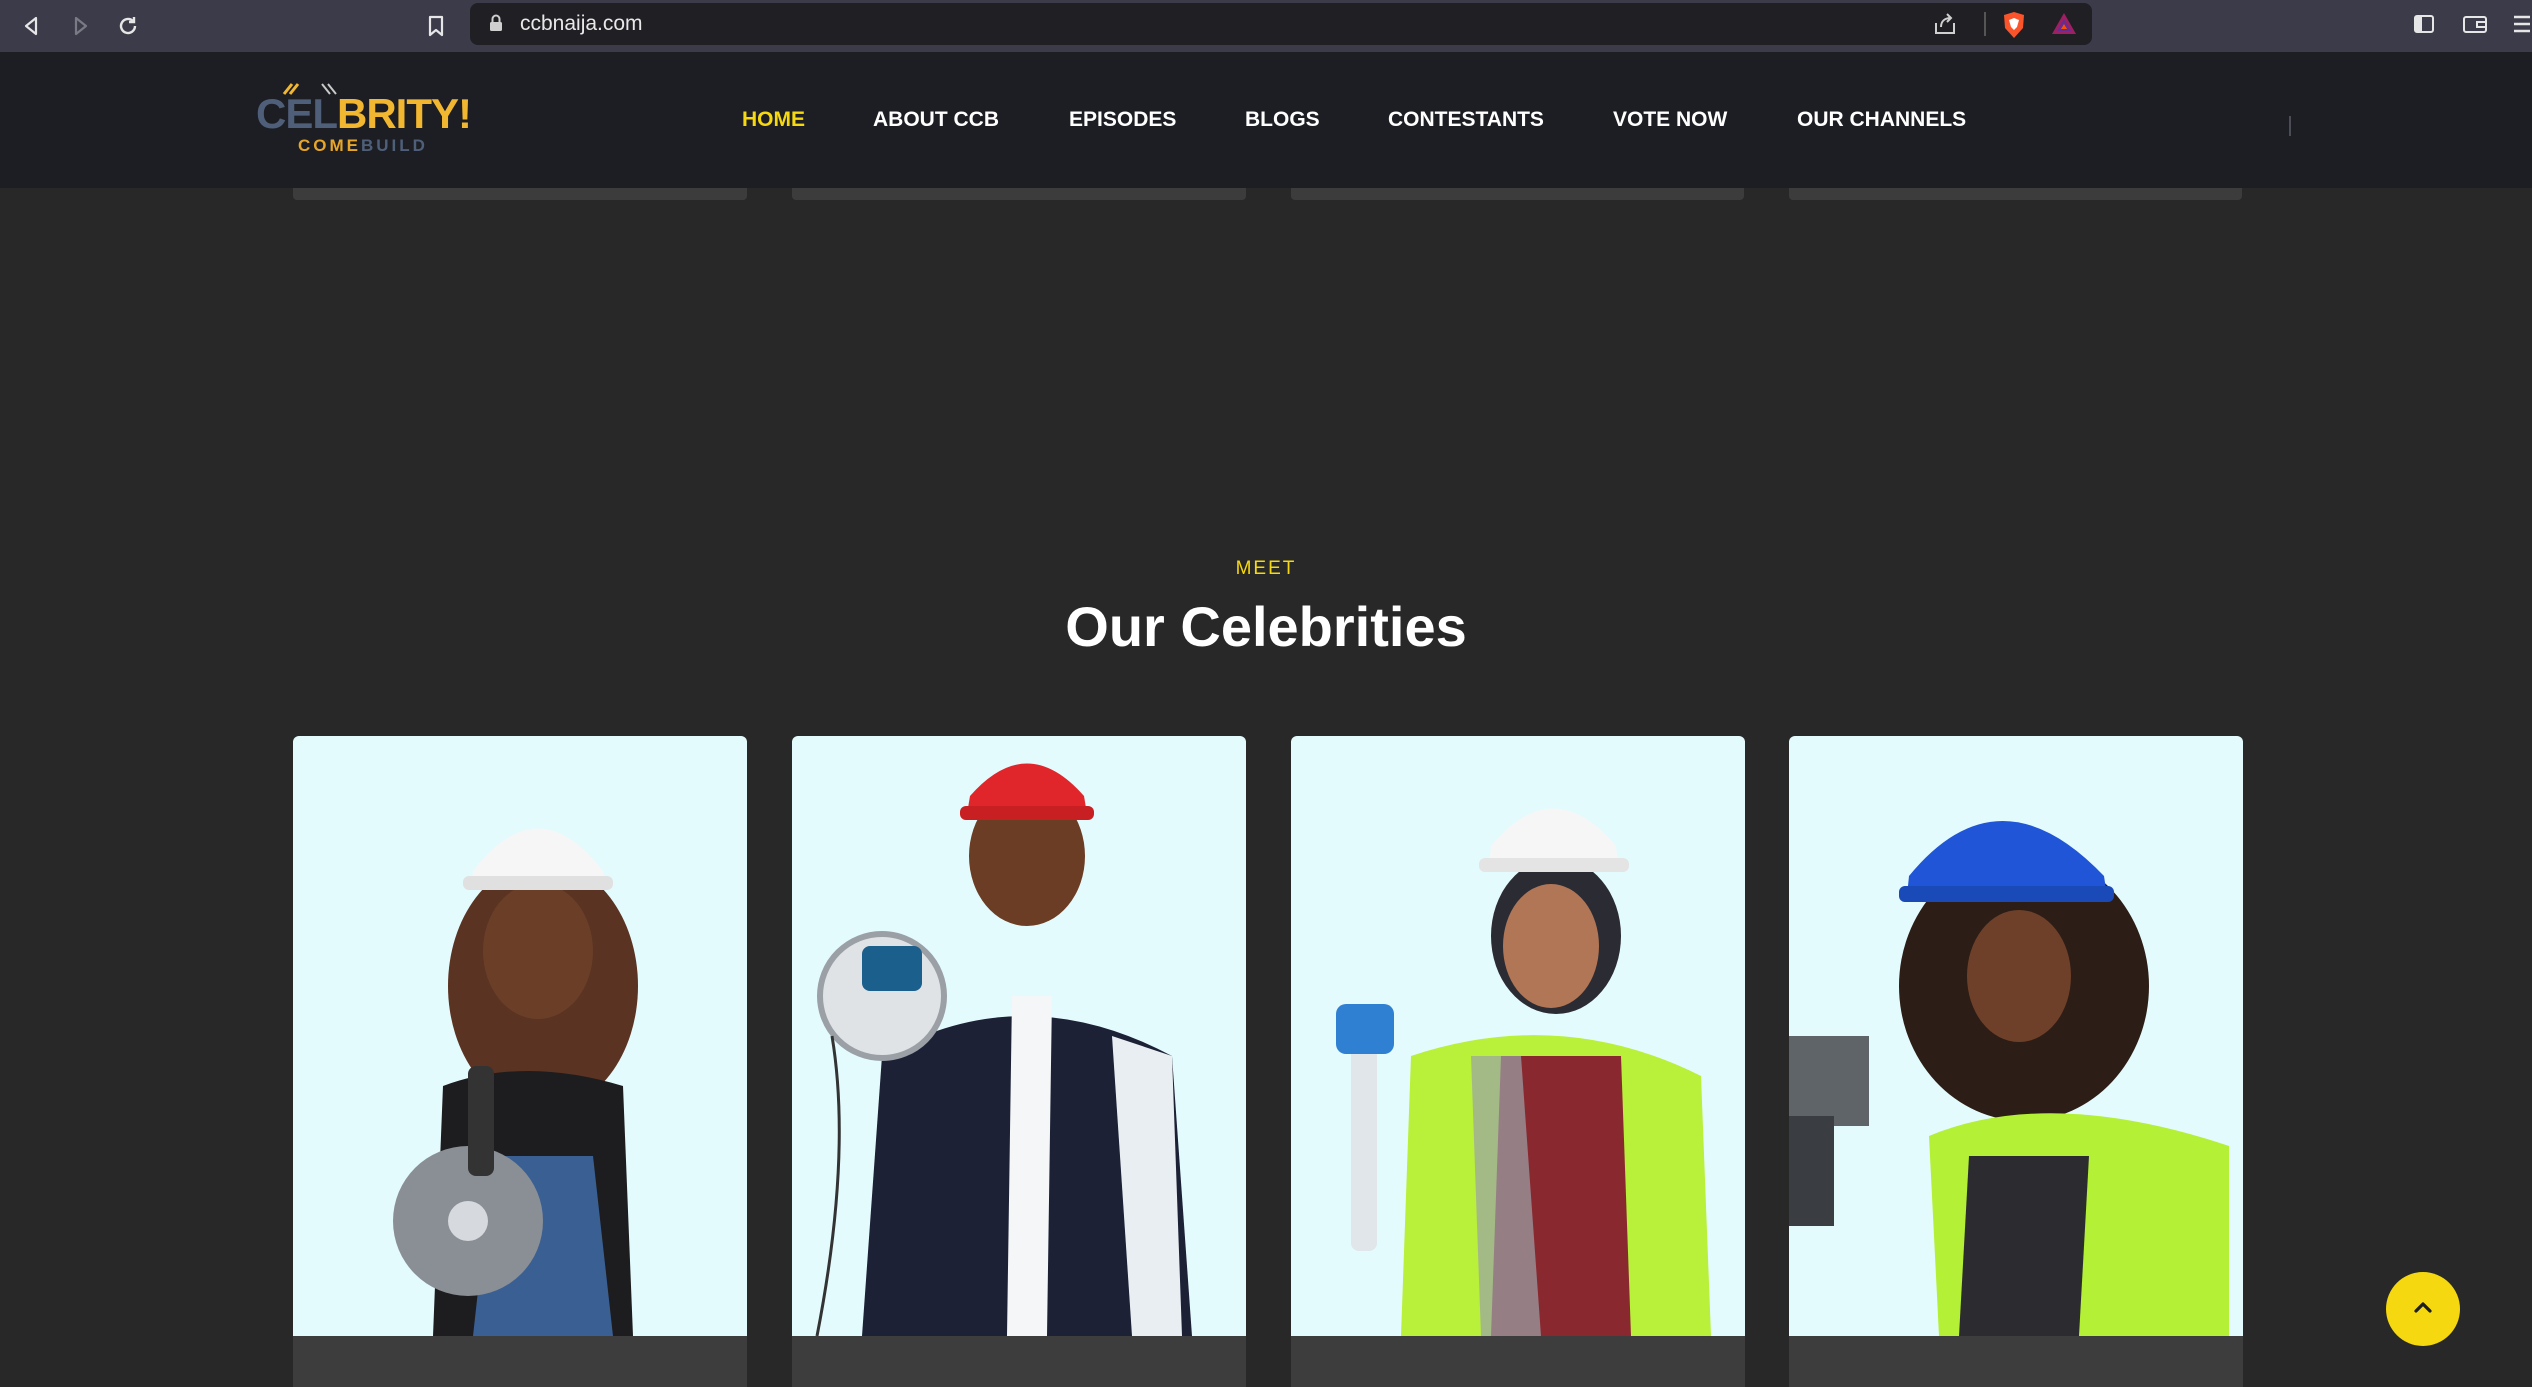  What do you see at coordinates (329, 145) in the screenshot?
I see `logo-text-come: COME` at bounding box center [329, 145].